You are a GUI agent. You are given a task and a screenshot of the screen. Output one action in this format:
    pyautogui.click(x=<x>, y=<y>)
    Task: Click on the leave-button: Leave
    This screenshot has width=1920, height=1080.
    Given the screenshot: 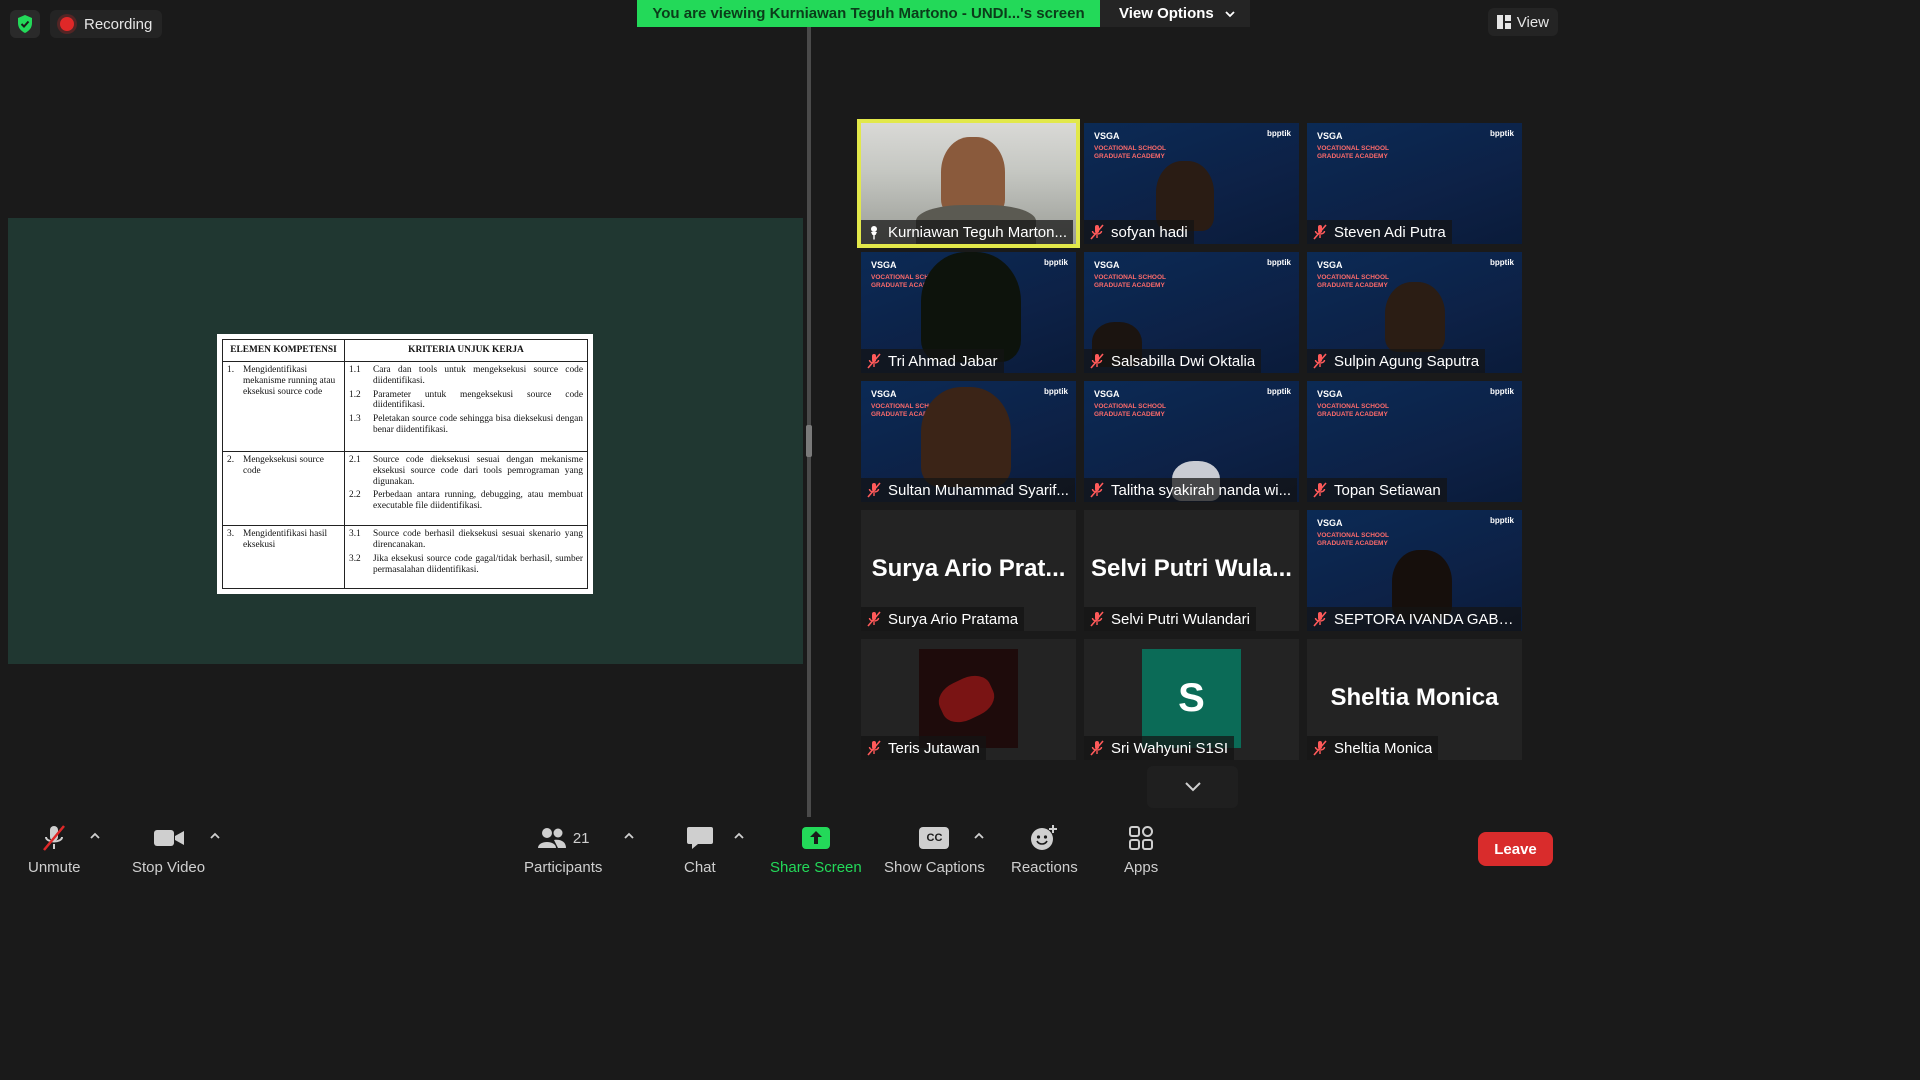 What is the action you would take?
    pyautogui.click(x=1515, y=849)
    